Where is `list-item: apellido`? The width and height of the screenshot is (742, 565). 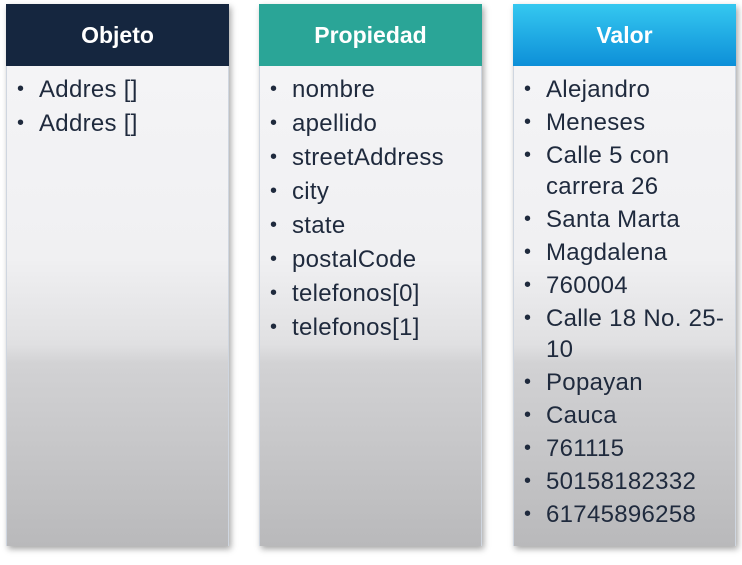 list-item: apellido is located at coordinates (375, 123).